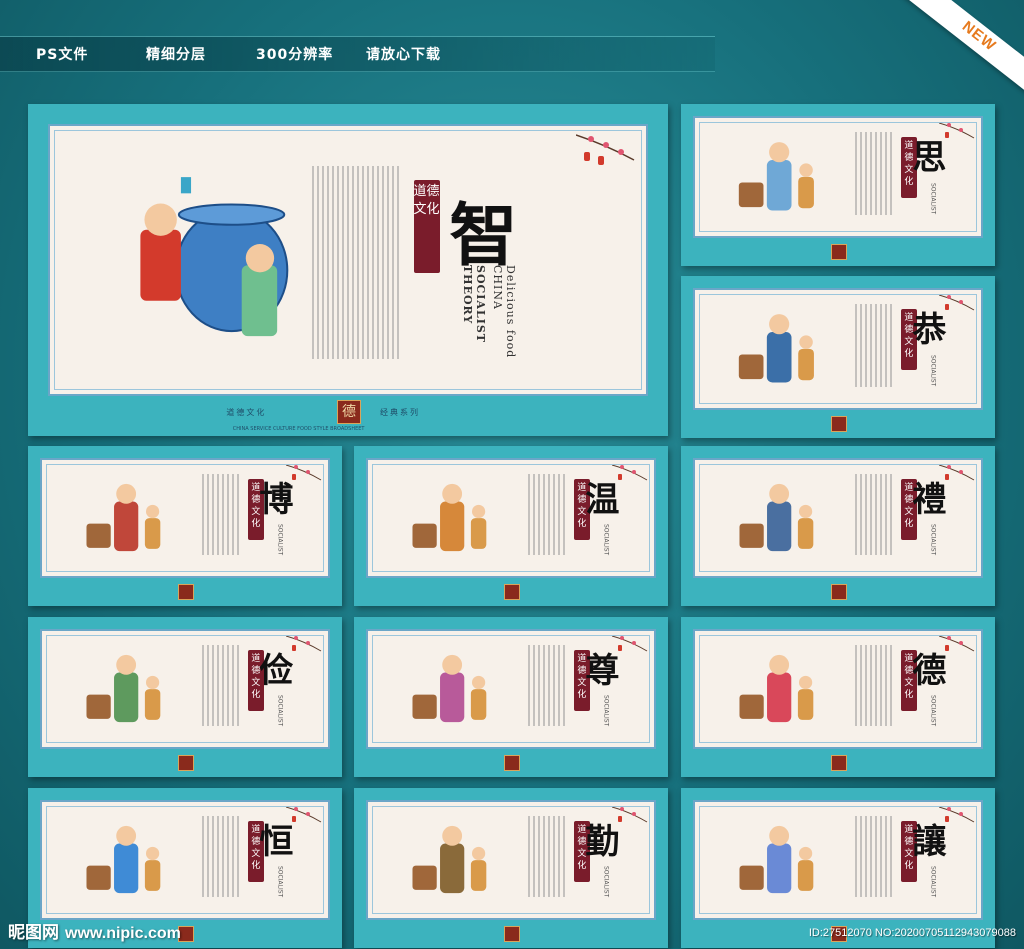  I want to click on watermark-site-name: 昵图网, so click(33, 933).